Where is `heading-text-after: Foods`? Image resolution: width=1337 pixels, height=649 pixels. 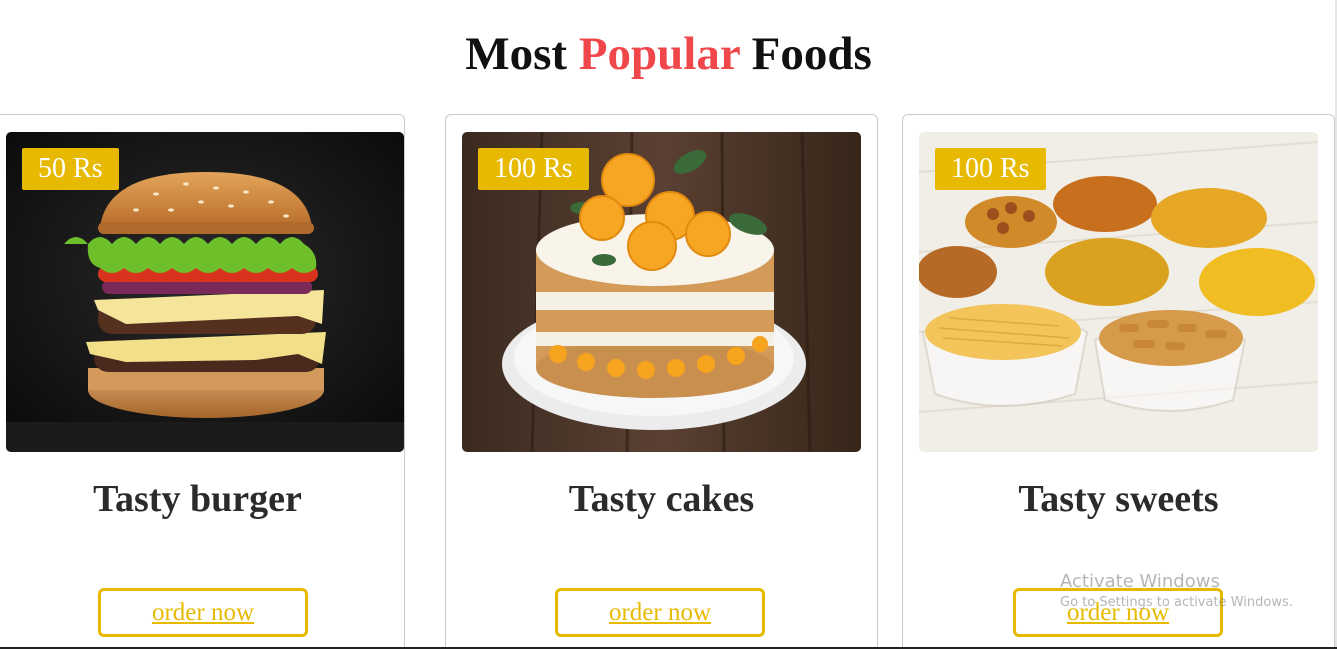 heading-text-after: Foods is located at coordinates (805, 54).